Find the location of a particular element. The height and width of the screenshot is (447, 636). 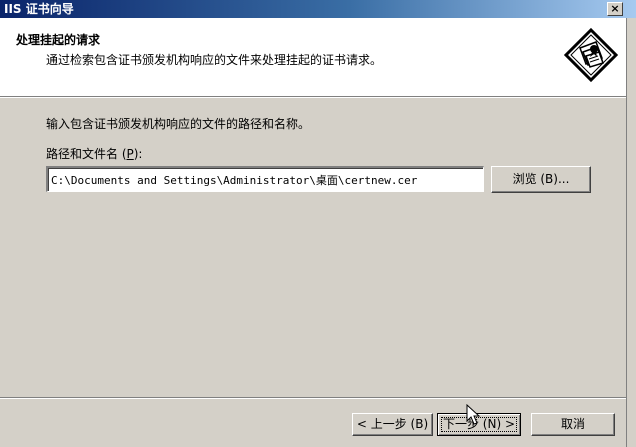

page-title: 处理挂起的请求 is located at coordinates (58, 40).